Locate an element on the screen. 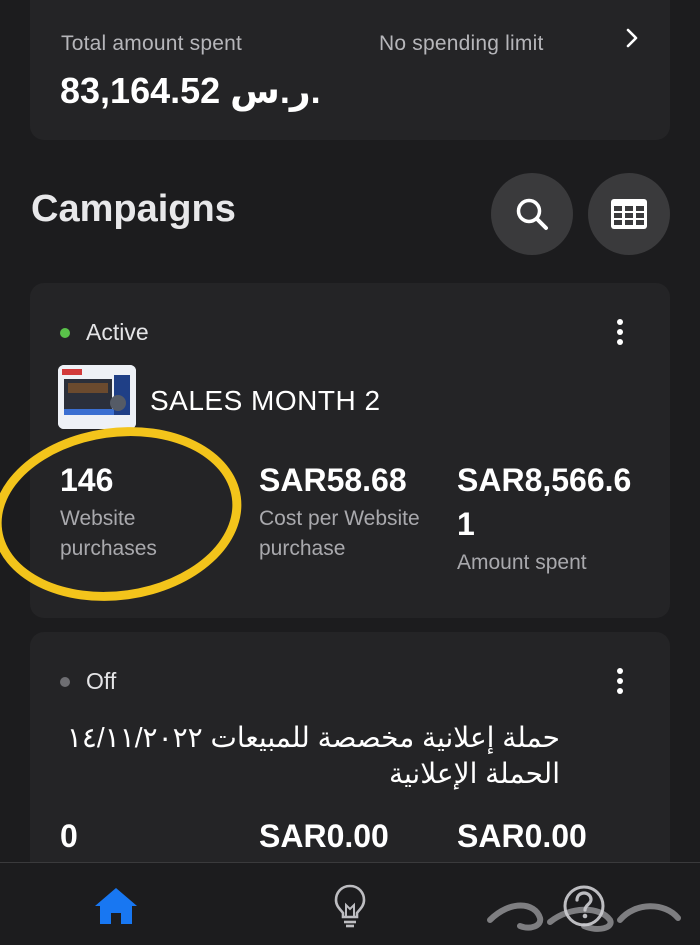  search-icon is located at coordinates (532, 214).